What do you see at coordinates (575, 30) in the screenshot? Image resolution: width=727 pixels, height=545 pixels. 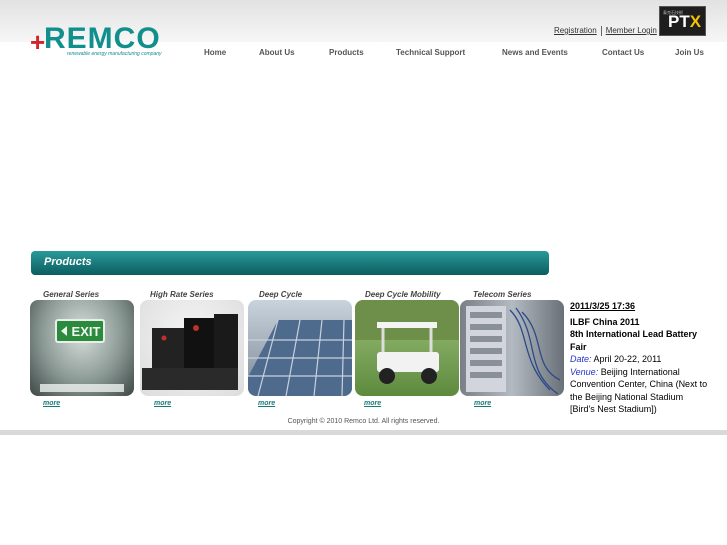 I see `registration-link: Registration` at bounding box center [575, 30].